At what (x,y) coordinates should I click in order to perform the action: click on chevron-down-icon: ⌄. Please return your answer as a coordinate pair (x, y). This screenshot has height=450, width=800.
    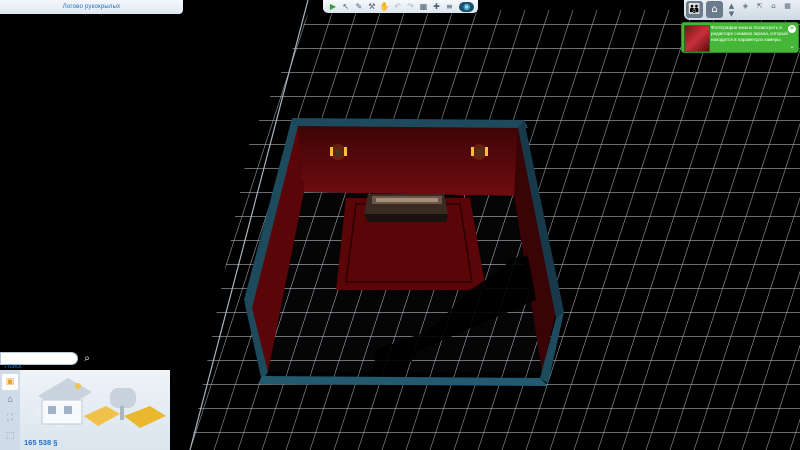
    Looking at the image, I should click on (792, 47).